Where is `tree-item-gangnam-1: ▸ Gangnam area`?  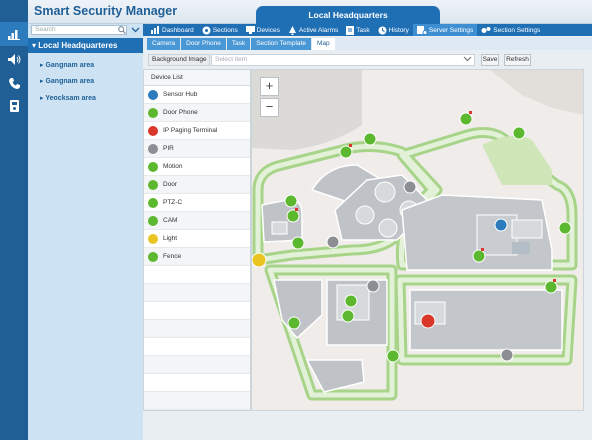
tree-item-gangnam-1: ▸ Gangnam area is located at coordinates (67, 65).